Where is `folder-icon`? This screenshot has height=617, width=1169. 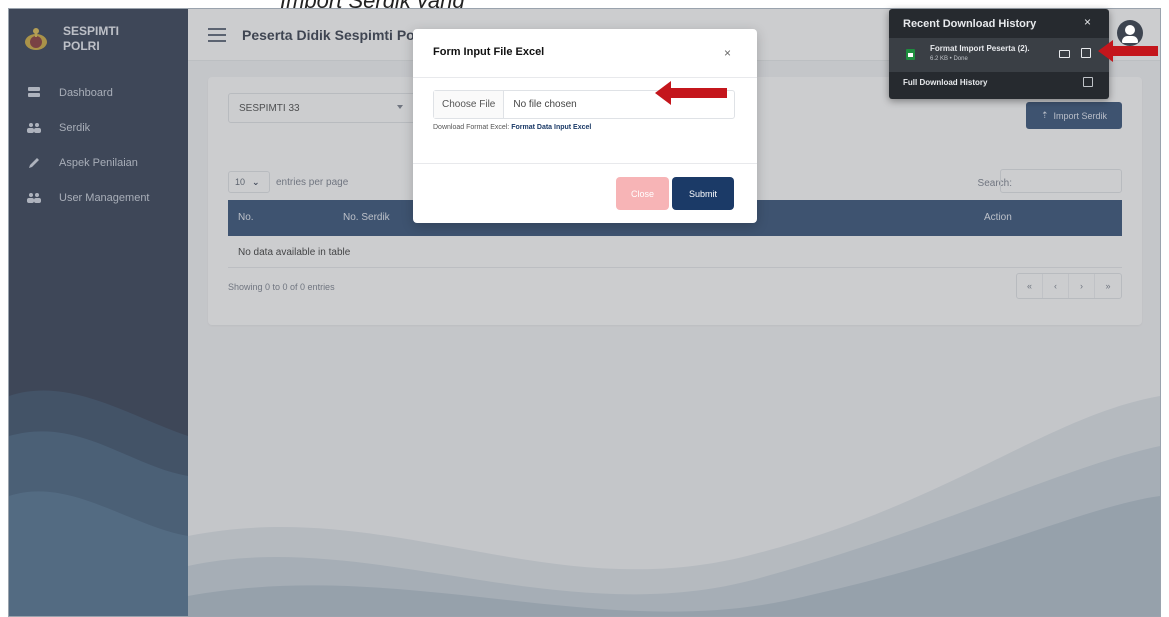 folder-icon is located at coordinates (1064, 54).